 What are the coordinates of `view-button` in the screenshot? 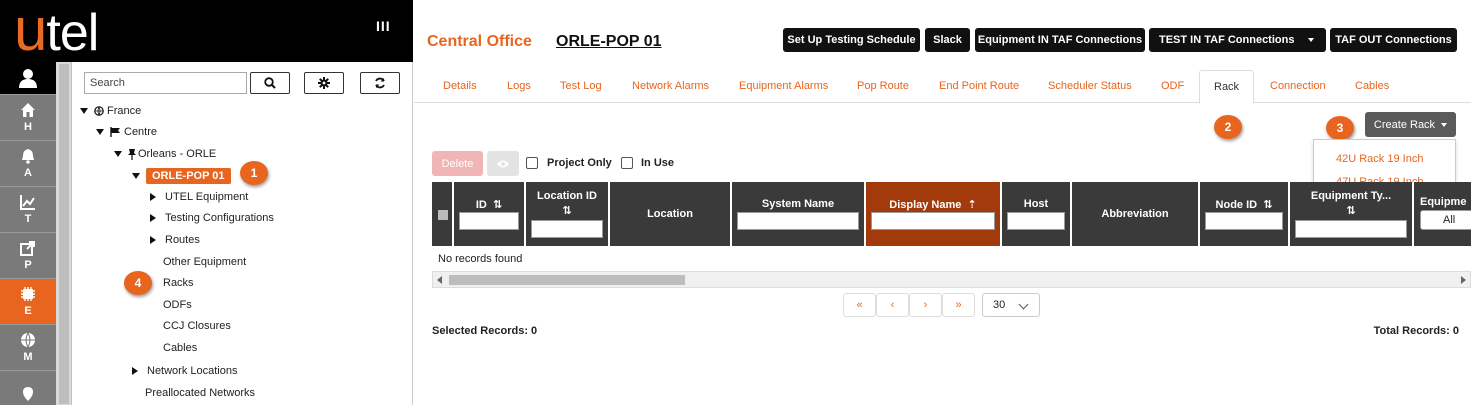 It's located at (503, 163).